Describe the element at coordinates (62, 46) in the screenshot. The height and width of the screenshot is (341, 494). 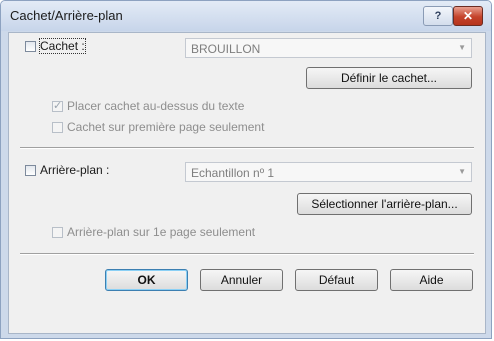
I see `stamp-label: Cachet :` at that location.